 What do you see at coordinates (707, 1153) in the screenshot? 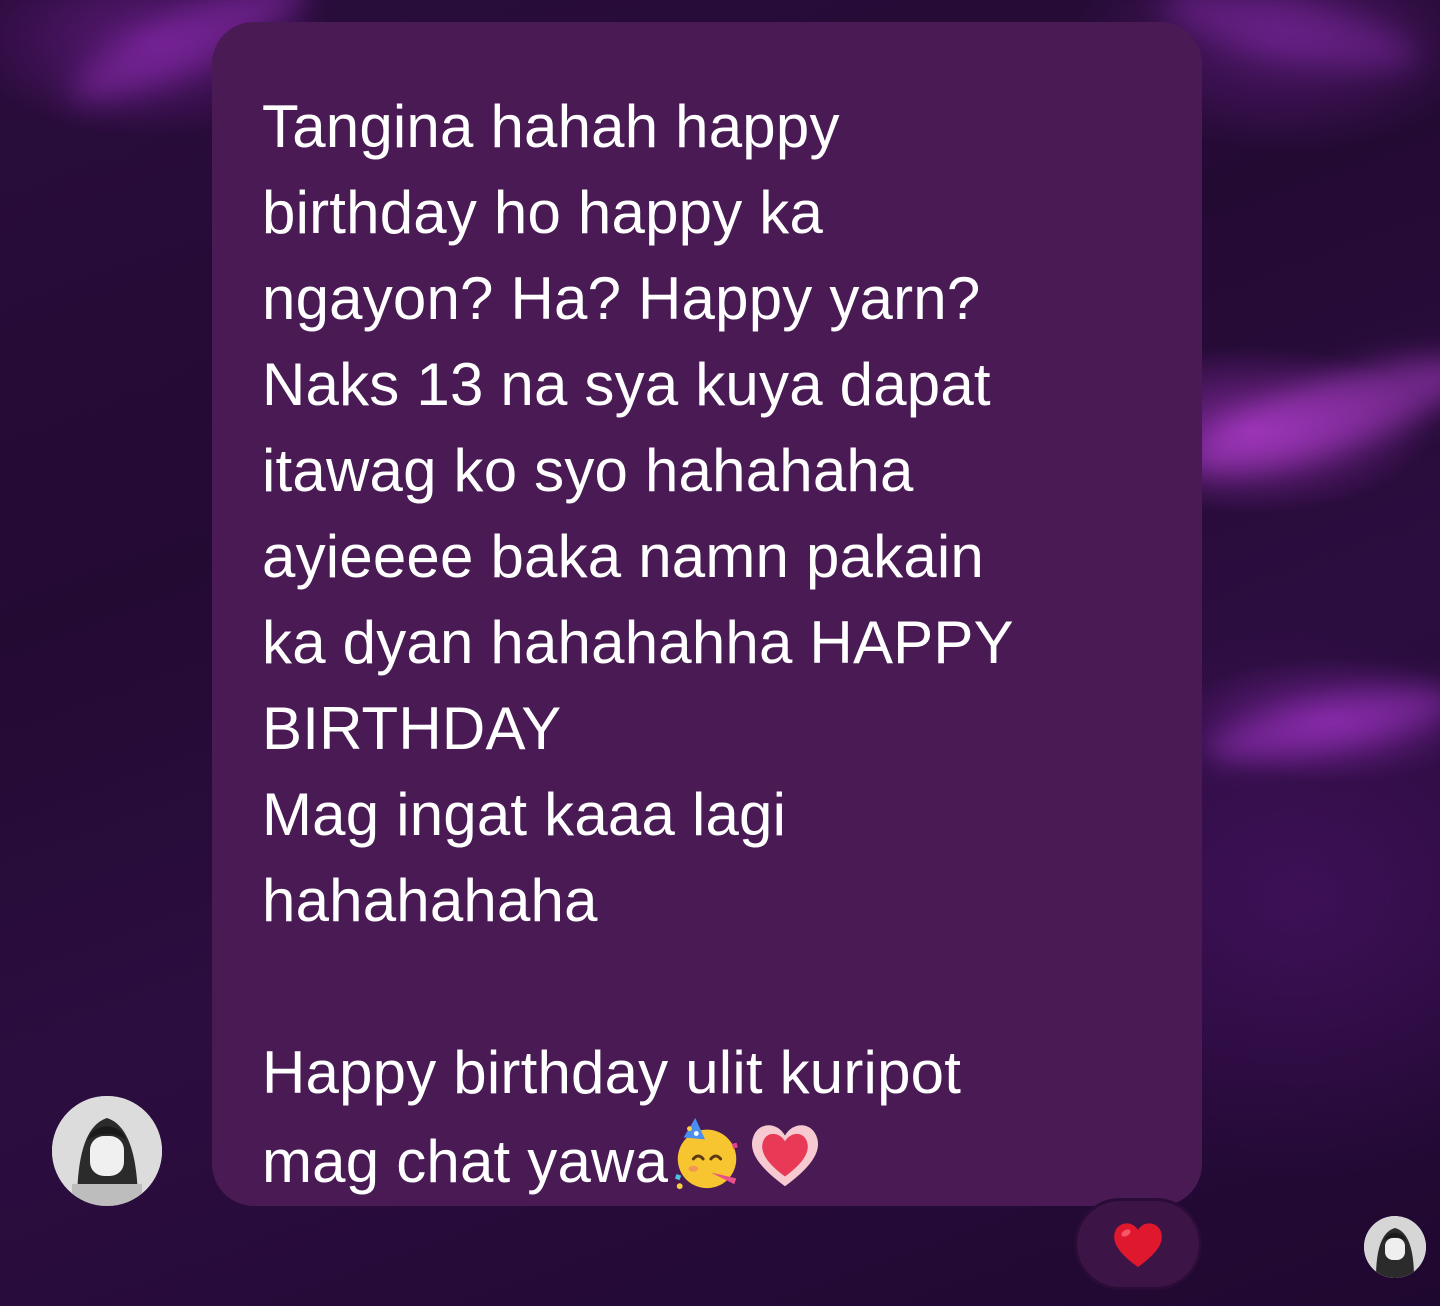
I see `partying-face-icon` at bounding box center [707, 1153].